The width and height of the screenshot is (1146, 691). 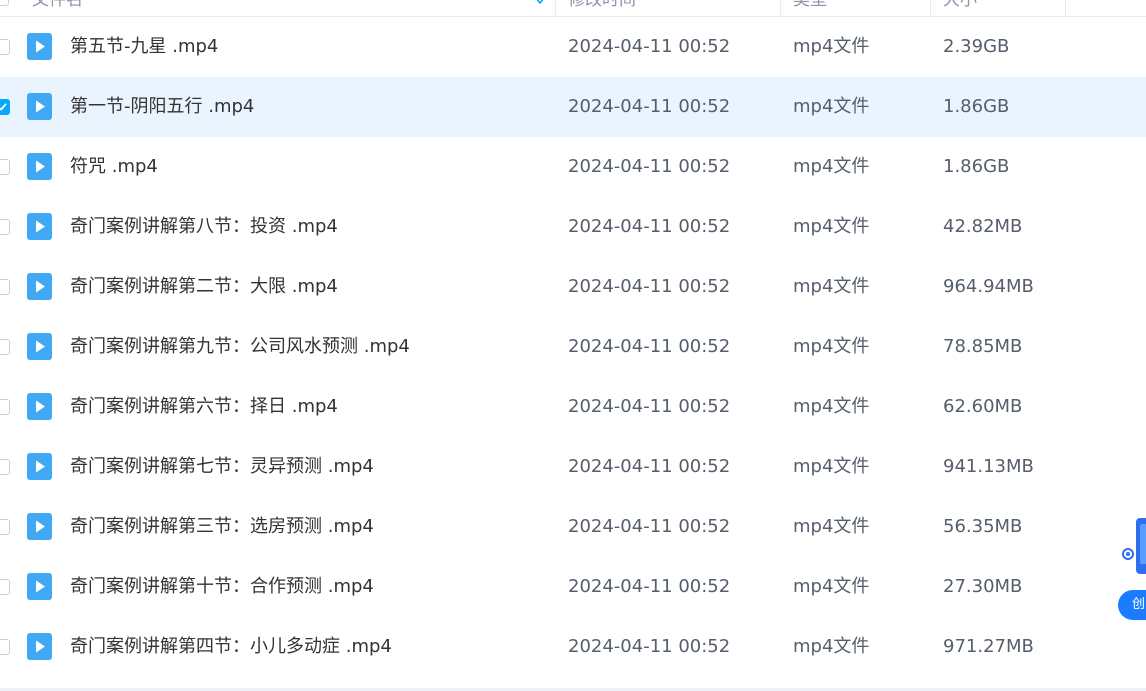 What do you see at coordinates (144, 47) in the screenshot?
I see `file-name: 第五节-九星 .mp4` at bounding box center [144, 47].